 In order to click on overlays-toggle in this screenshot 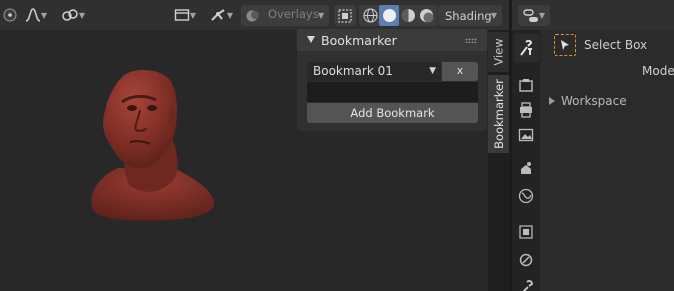, I will do `click(253, 15)`.